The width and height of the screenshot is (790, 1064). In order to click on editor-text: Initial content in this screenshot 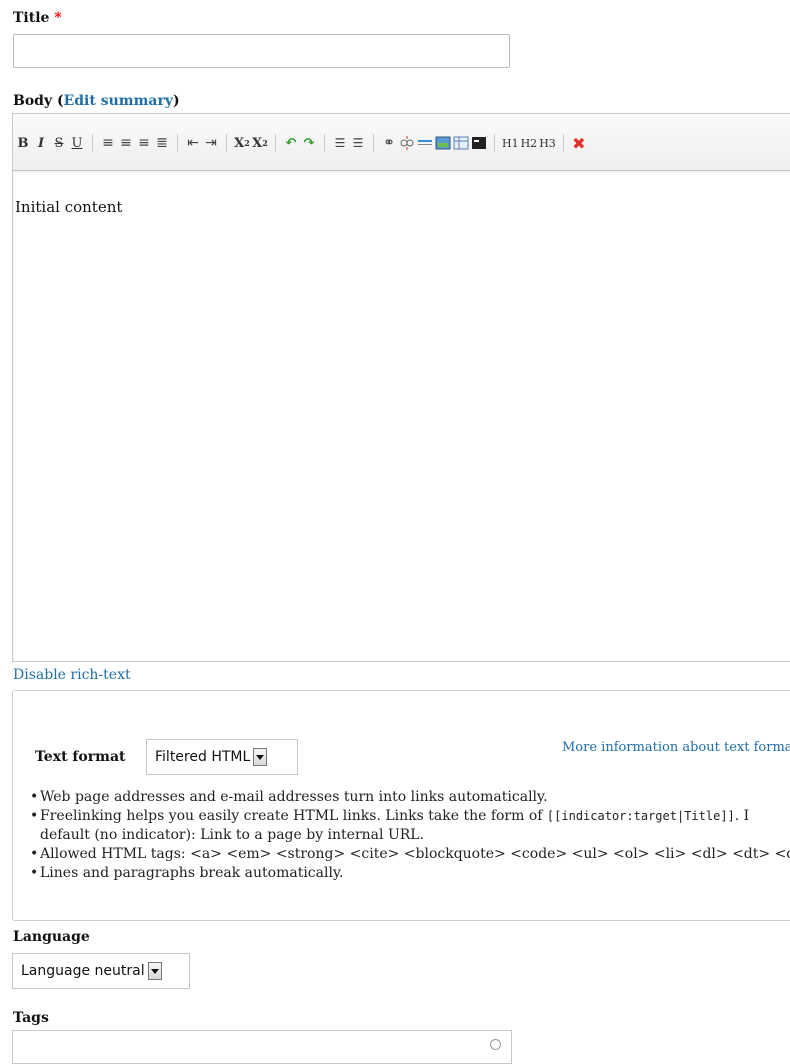, I will do `click(68, 207)`.